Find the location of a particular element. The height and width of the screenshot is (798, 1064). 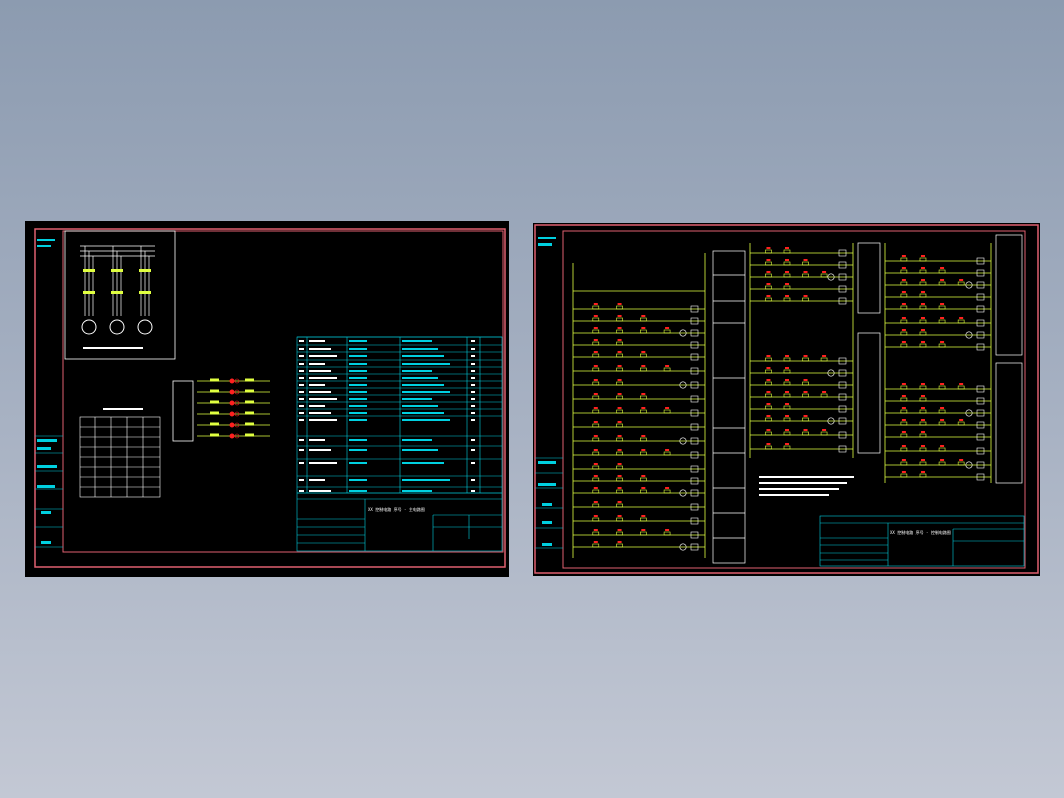

control-rungs-right is located at coordinates (938, 368).